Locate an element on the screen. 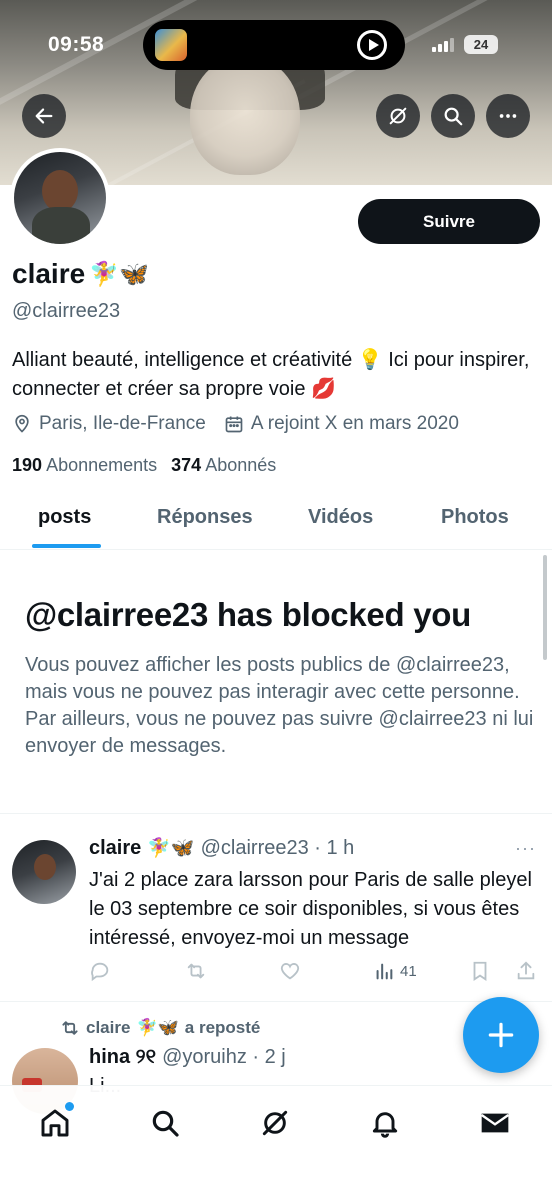  now-playing-thumbnail is located at coordinates (171, 45).